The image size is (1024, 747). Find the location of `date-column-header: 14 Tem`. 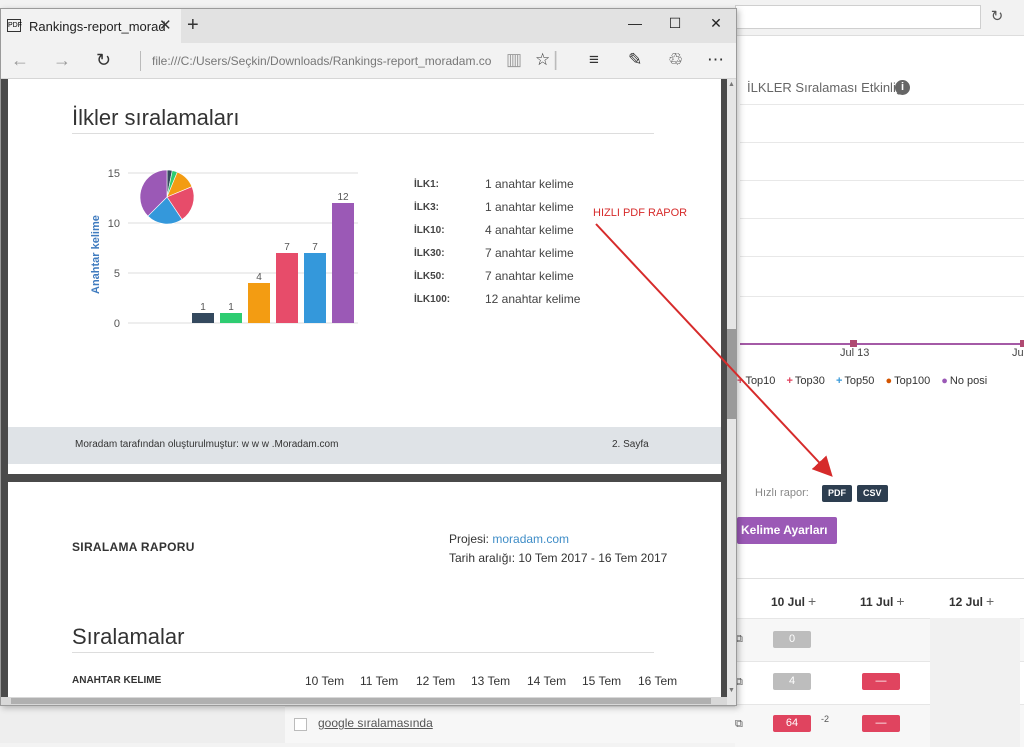

date-column-header: 14 Tem is located at coordinates (547, 681).